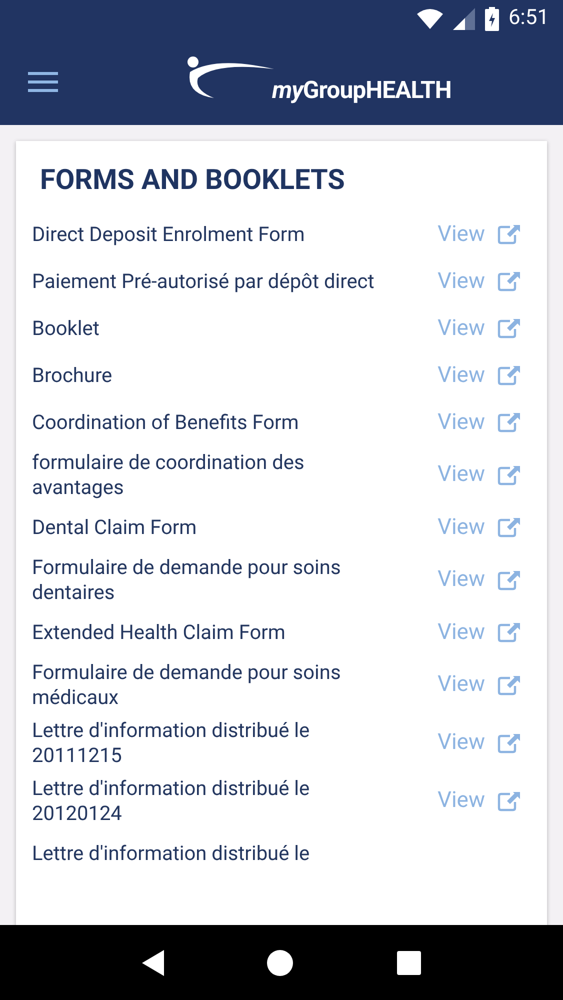 The width and height of the screenshot is (563, 1000). I want to click on form-title: formulaire de coordination des avantages, so click(169, 475).